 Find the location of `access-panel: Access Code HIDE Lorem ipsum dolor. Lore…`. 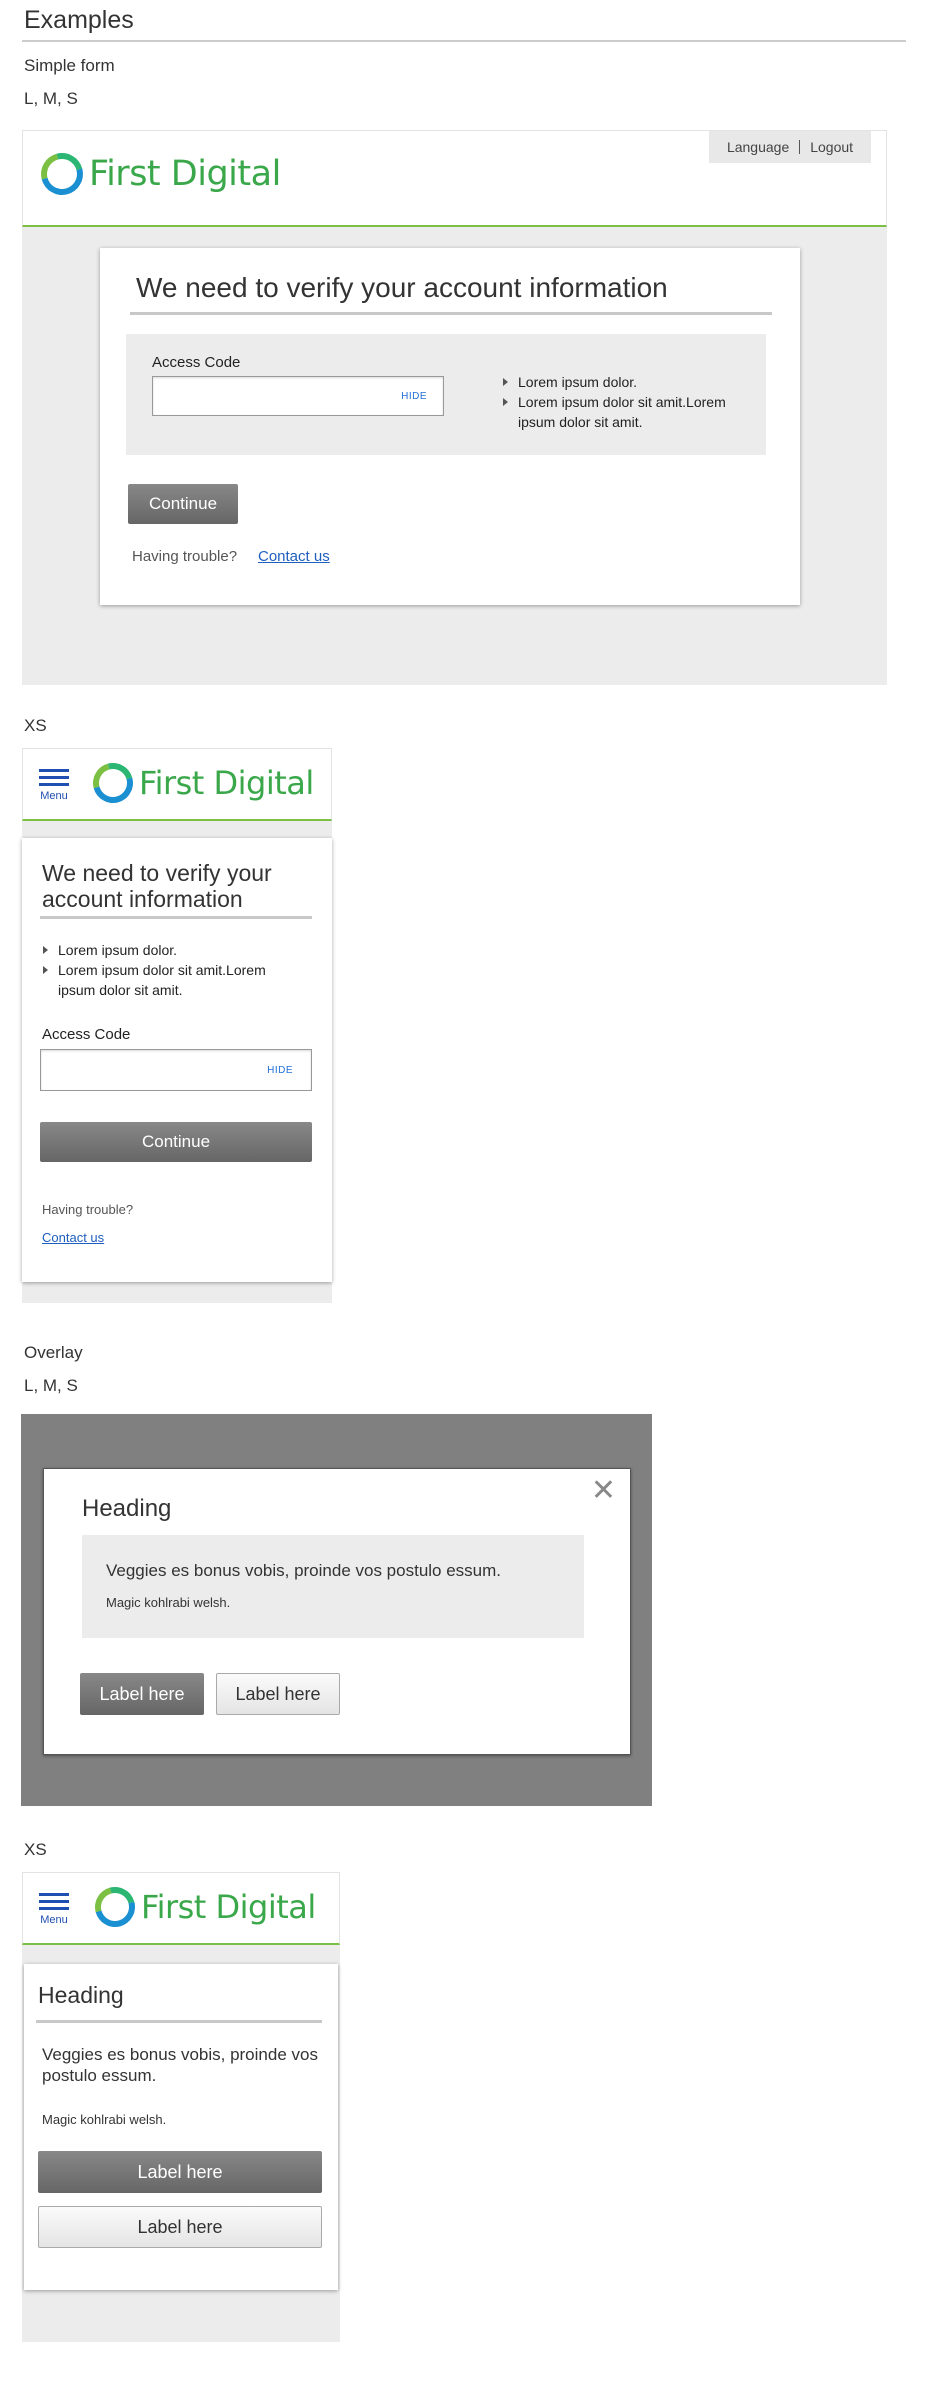

access-panel: Access Code HIDE Lorem ipsum dolor. Lore… is located at coordinates (446, 394).